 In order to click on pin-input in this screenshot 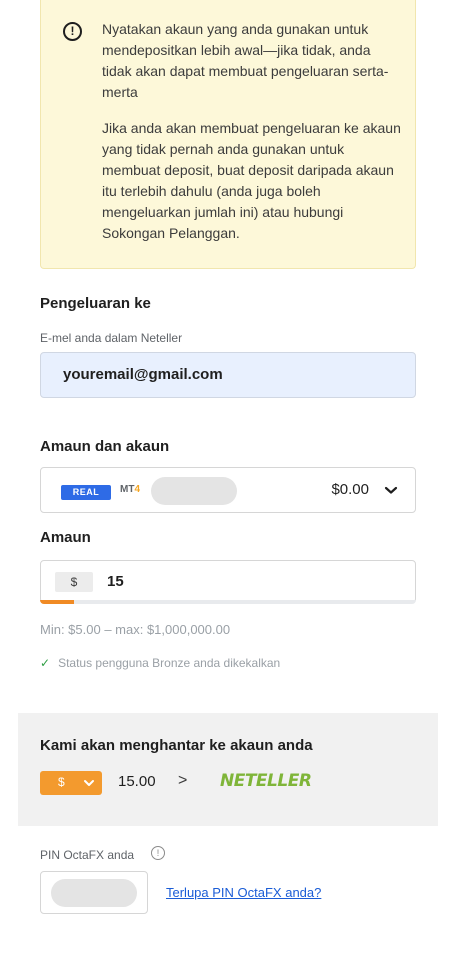, I will do `click(94, 892)`.